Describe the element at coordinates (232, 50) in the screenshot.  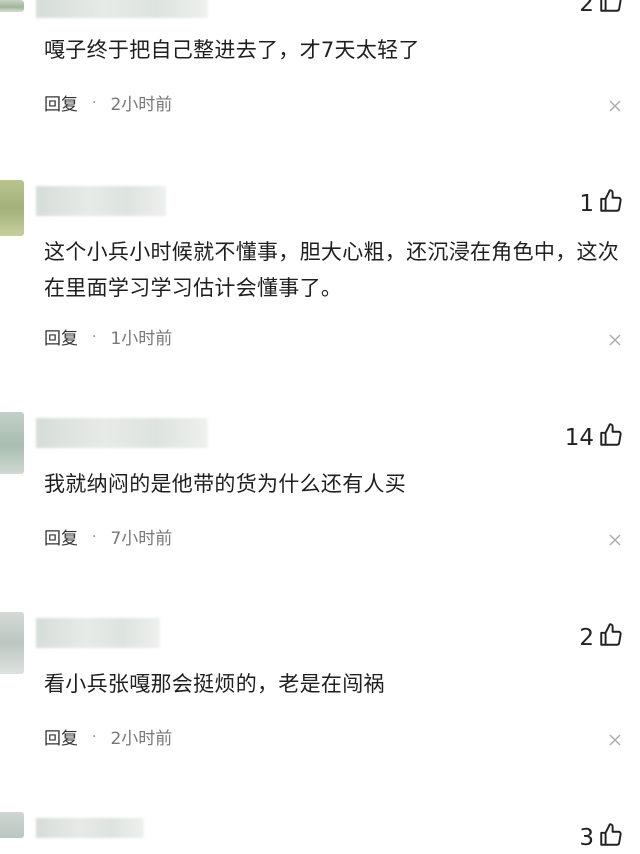
I see `comment-text: 嘎子终于把自己整进去了，才7天太轻了` at that location.